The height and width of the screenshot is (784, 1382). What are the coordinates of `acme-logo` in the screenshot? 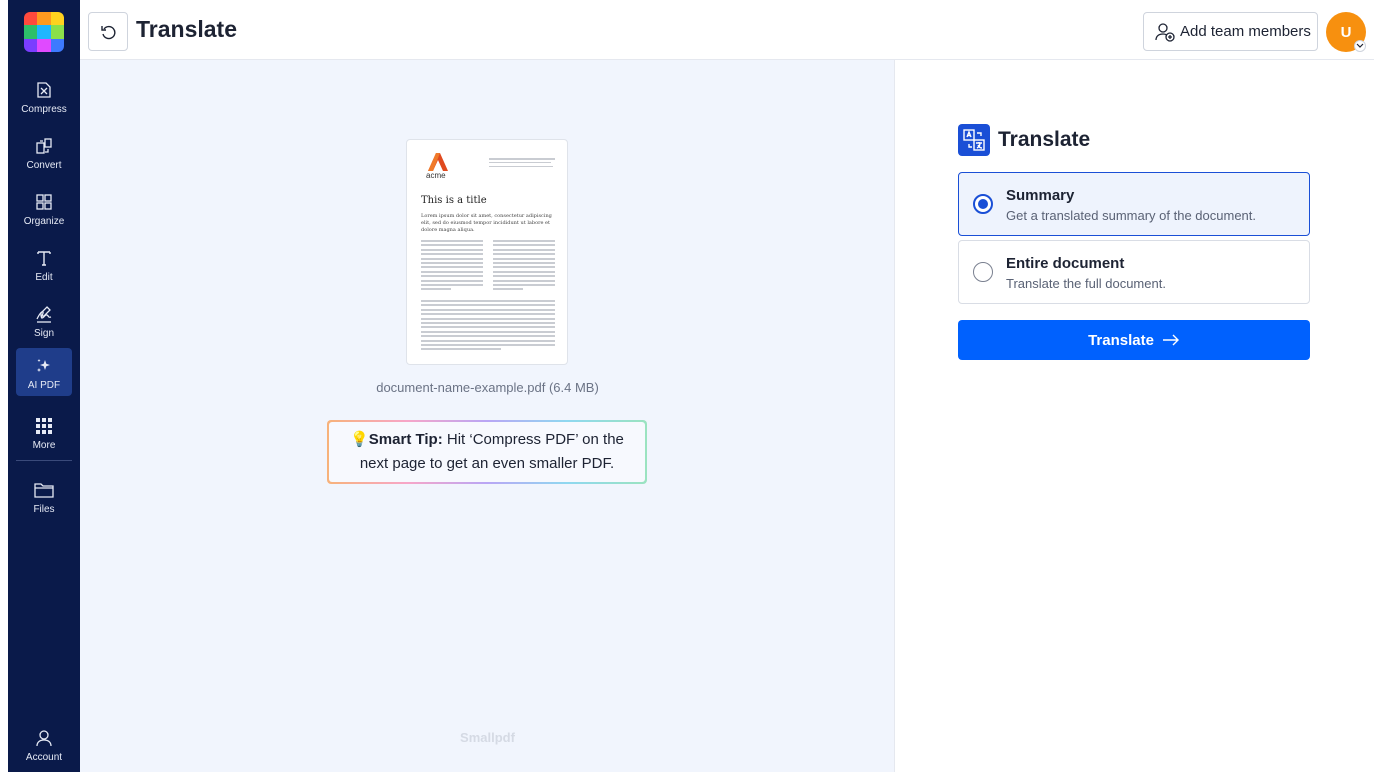 It's located at (438, 162).